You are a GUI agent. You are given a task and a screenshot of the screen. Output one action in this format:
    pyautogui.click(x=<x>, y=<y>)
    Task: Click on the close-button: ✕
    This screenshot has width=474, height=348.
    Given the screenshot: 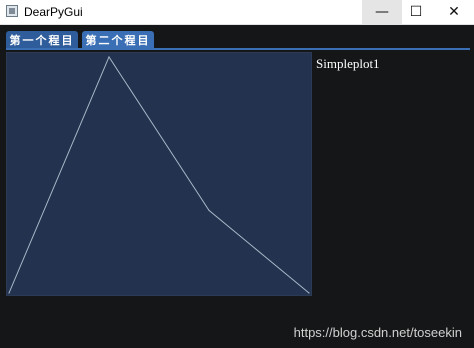 What is the action you would take?
    pyautogui.click(x=454, y=12)
    